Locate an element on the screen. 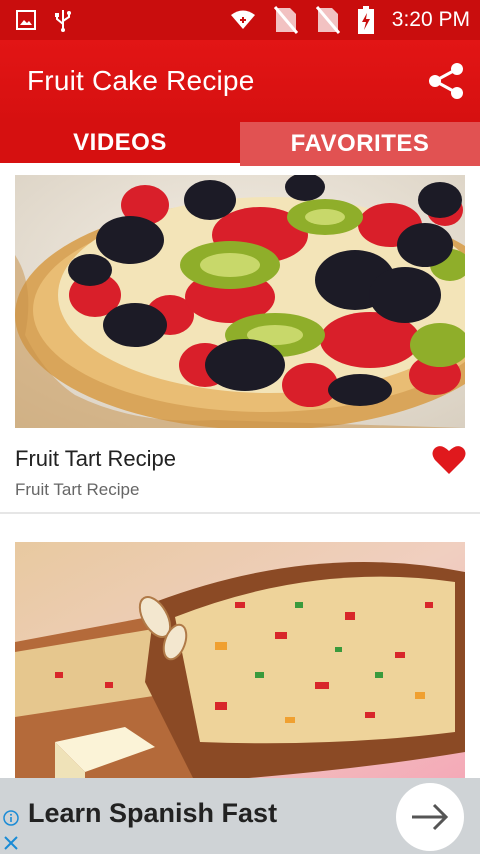  tab-bar: VIDEOS FAVORITES is located at coordinates (240, 144).